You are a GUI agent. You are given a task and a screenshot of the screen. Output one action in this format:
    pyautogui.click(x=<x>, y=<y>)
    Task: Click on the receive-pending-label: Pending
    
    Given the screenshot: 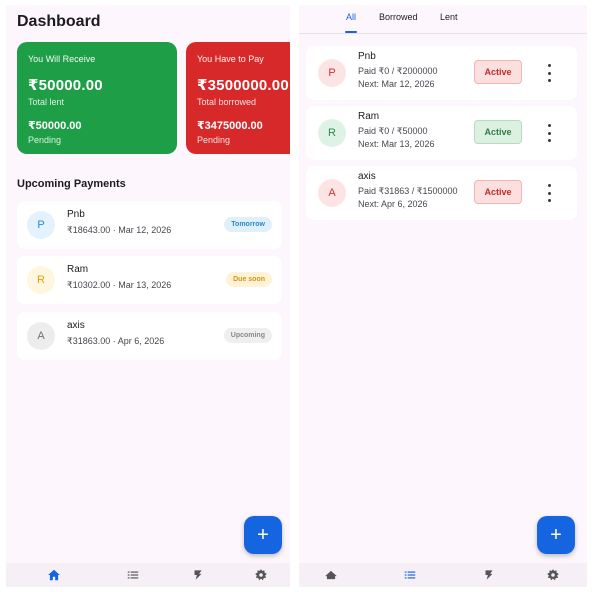 What is the action you would take?
    pyautogui.click(x=45, y=140)
    